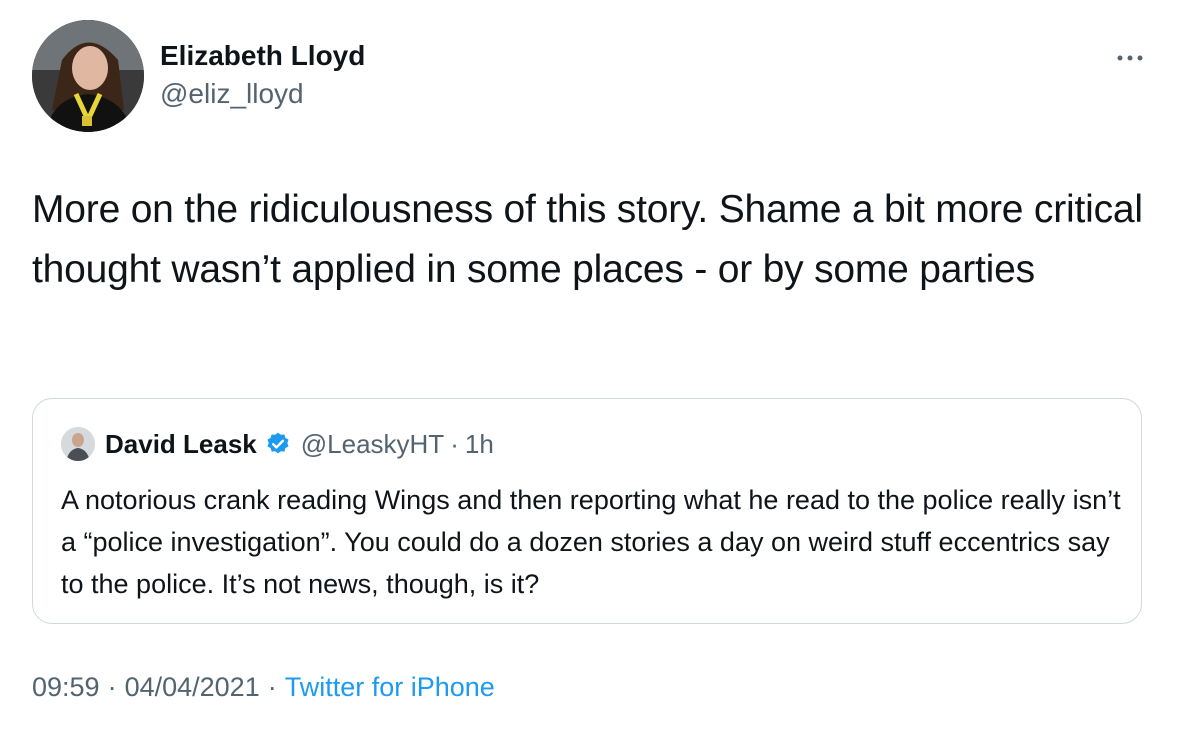 This screenshot has height=732, width=1200. What do you see at coordinates (78, 444) in the screenshot?
I see `quoted-author-avatar` at bounding box center [78, 444].